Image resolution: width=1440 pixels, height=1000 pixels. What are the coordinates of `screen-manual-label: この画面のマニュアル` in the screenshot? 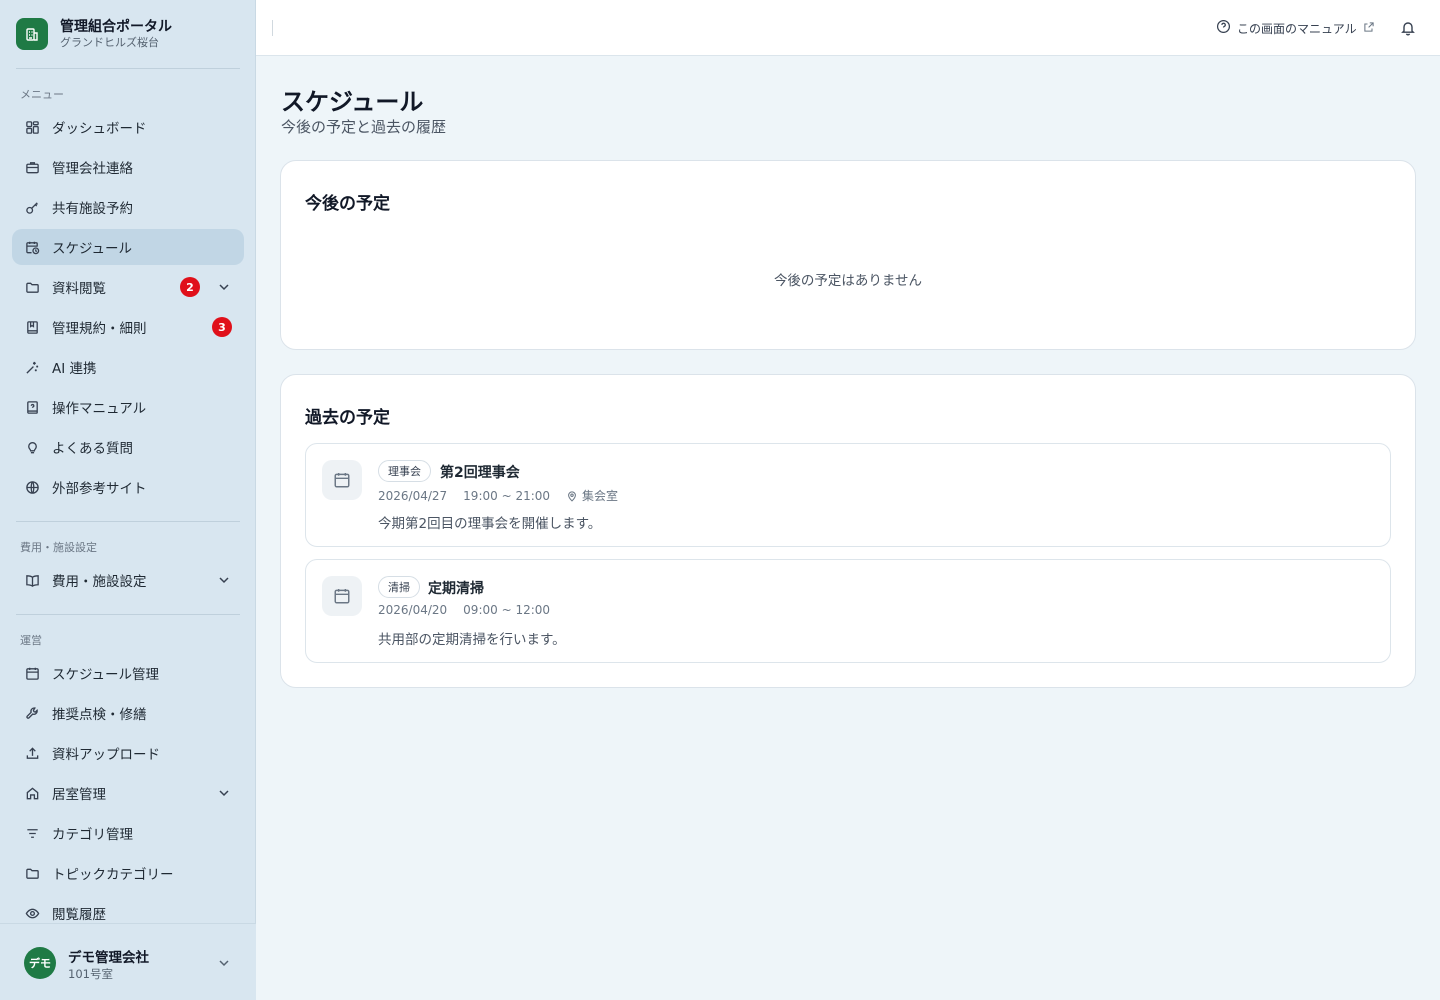 It's located at (1297, 28).